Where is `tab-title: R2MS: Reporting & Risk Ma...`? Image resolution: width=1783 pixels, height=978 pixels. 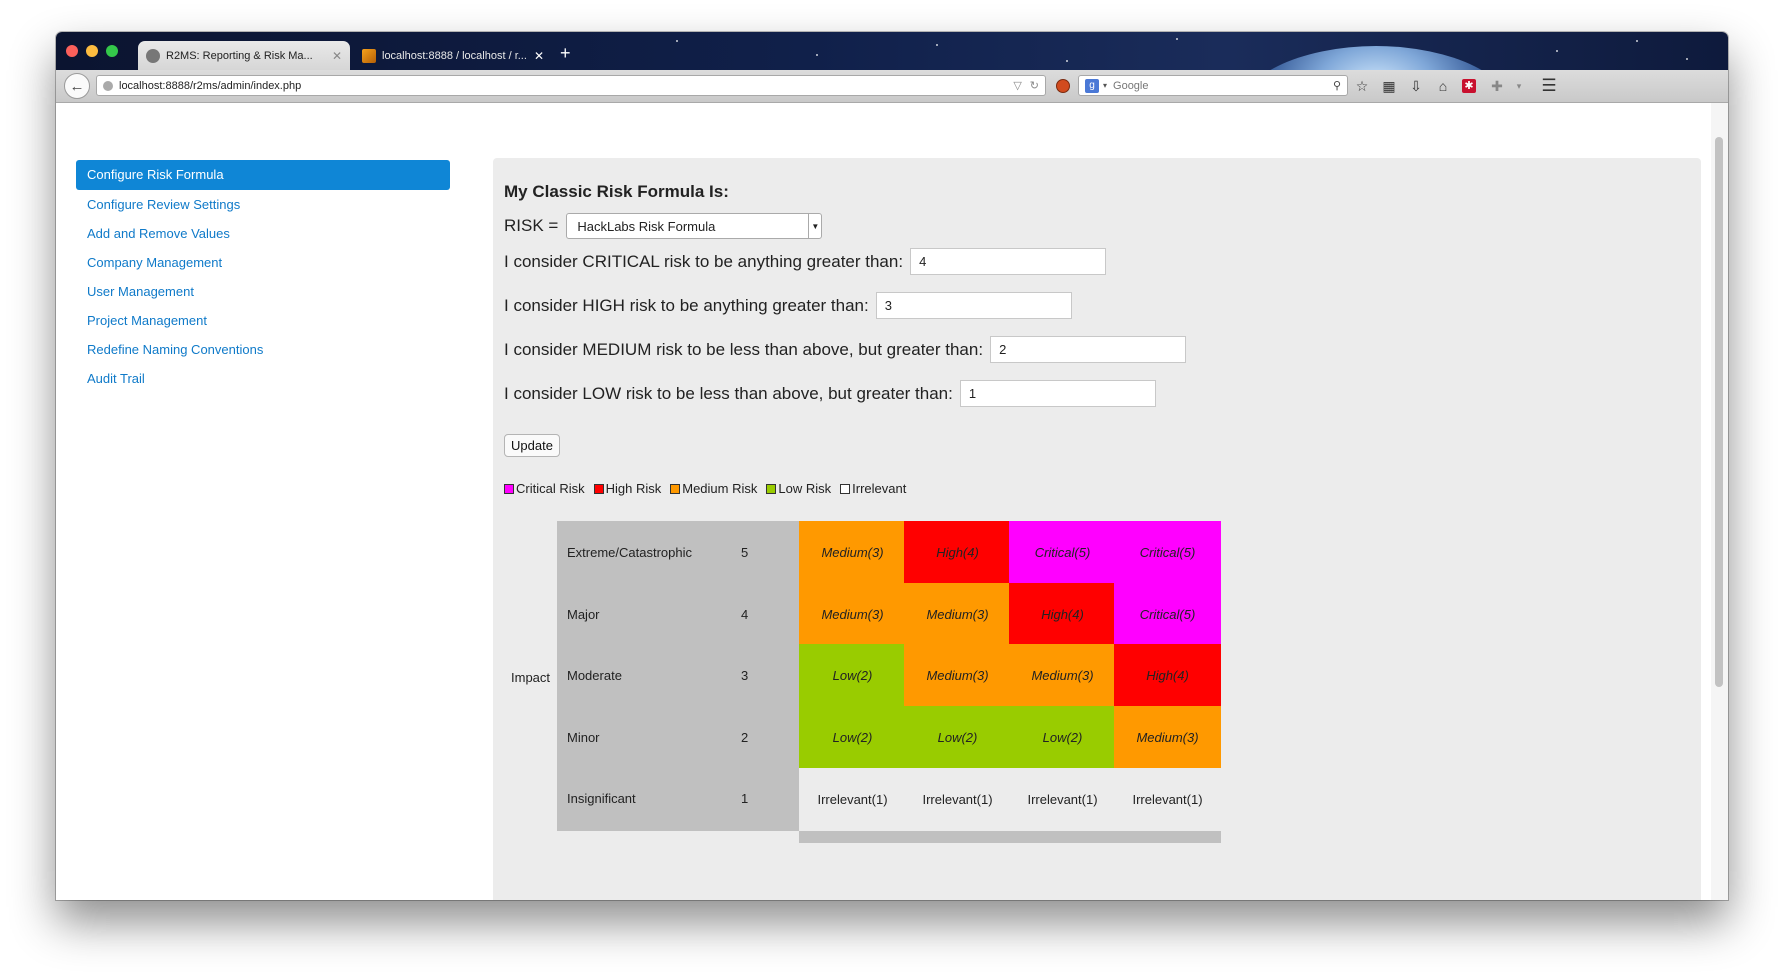 tab-title: R2MS: Reporting & Risk Ma... is located at coordinates (239, 55).